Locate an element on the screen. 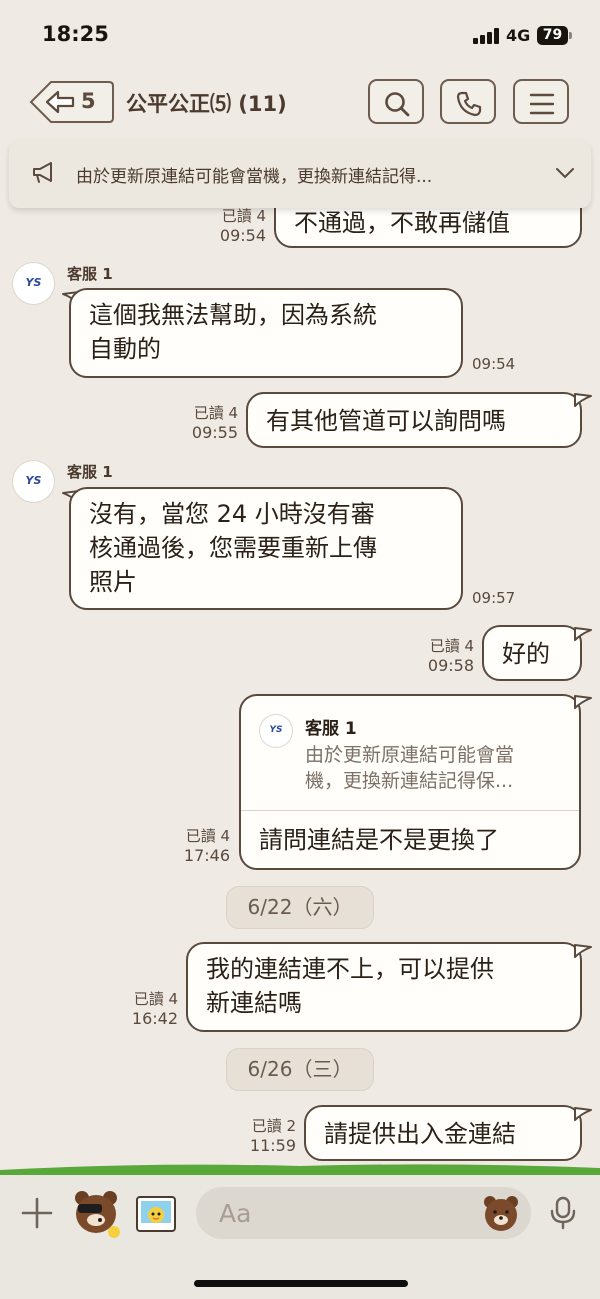  phone-icon is located at coordinates (469, 104).